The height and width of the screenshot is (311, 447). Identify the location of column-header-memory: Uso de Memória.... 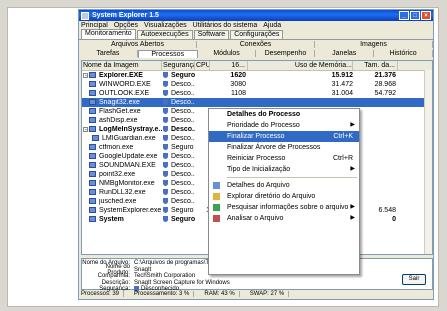
(300, 65).